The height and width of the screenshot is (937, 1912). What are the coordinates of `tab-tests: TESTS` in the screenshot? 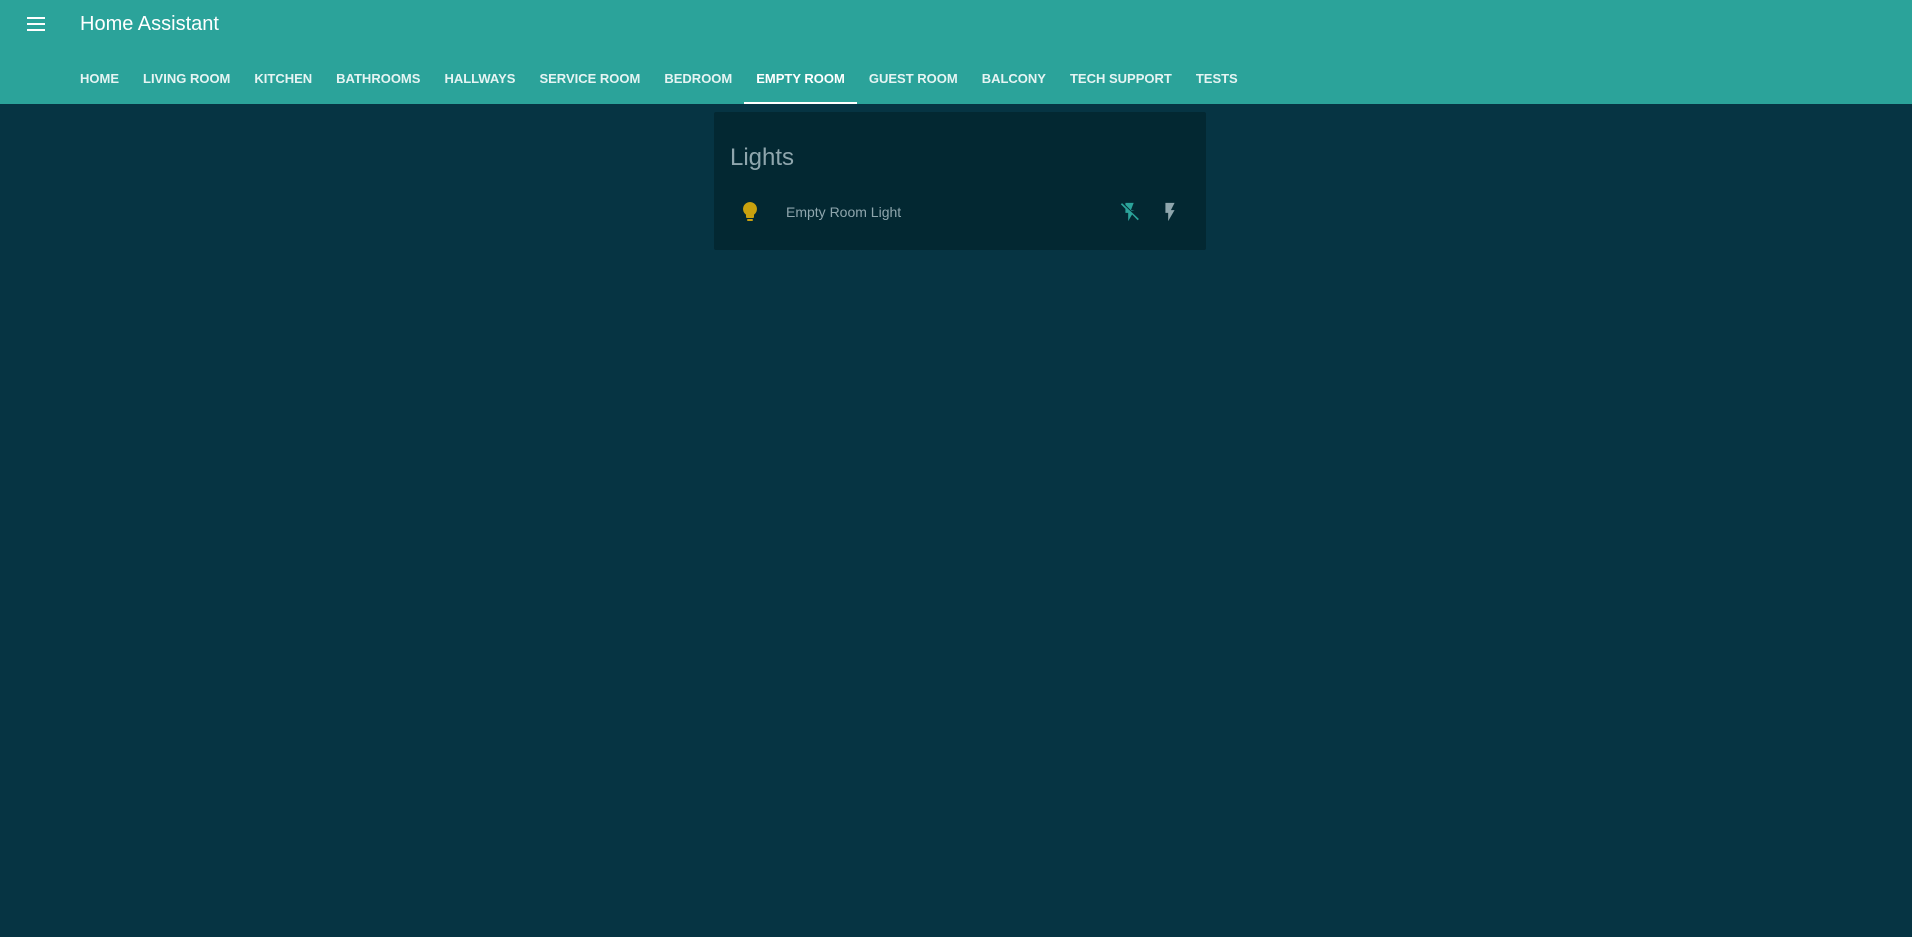 It's located at (1217, 78).